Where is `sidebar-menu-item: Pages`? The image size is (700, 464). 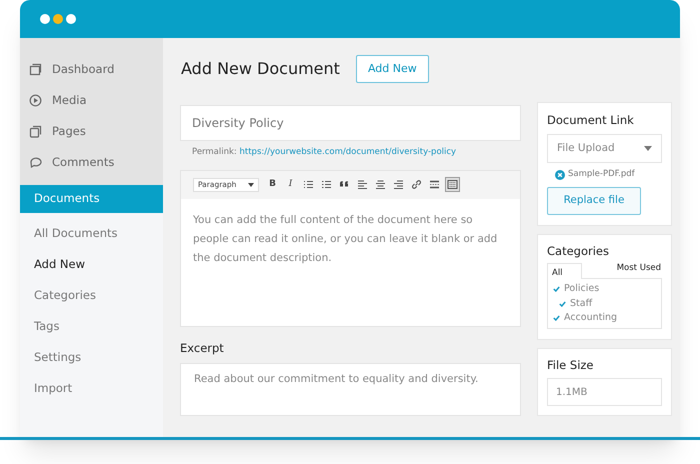
sidebar-menu-item: Pages is located at coordinates (91, 131).